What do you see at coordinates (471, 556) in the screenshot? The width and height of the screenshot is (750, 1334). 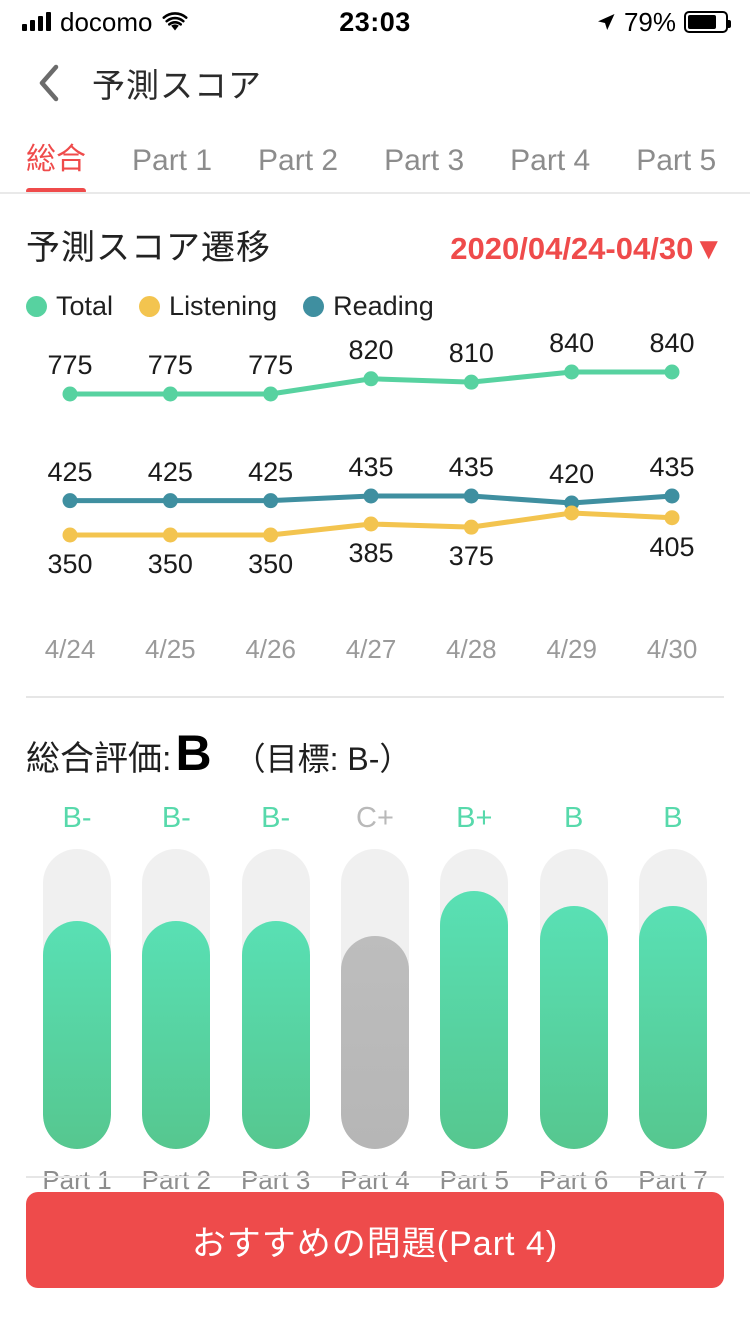 I see `point-label-listening-4: 375` at bounding box center [471, 556].